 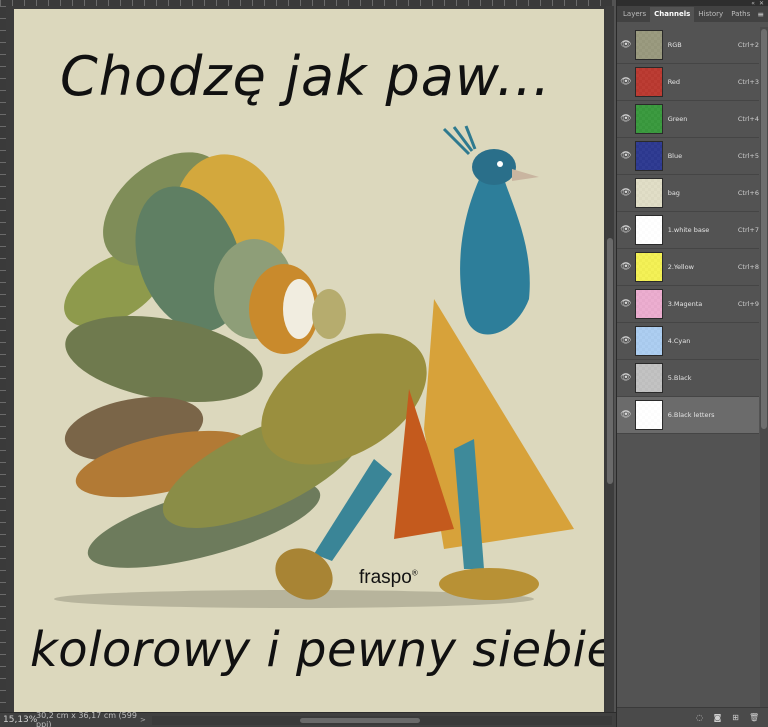 I want to click on status-bar: 15,13% 30,2 cm x 36,17 cm (599 ppi) >, so click(x=308, y=719).